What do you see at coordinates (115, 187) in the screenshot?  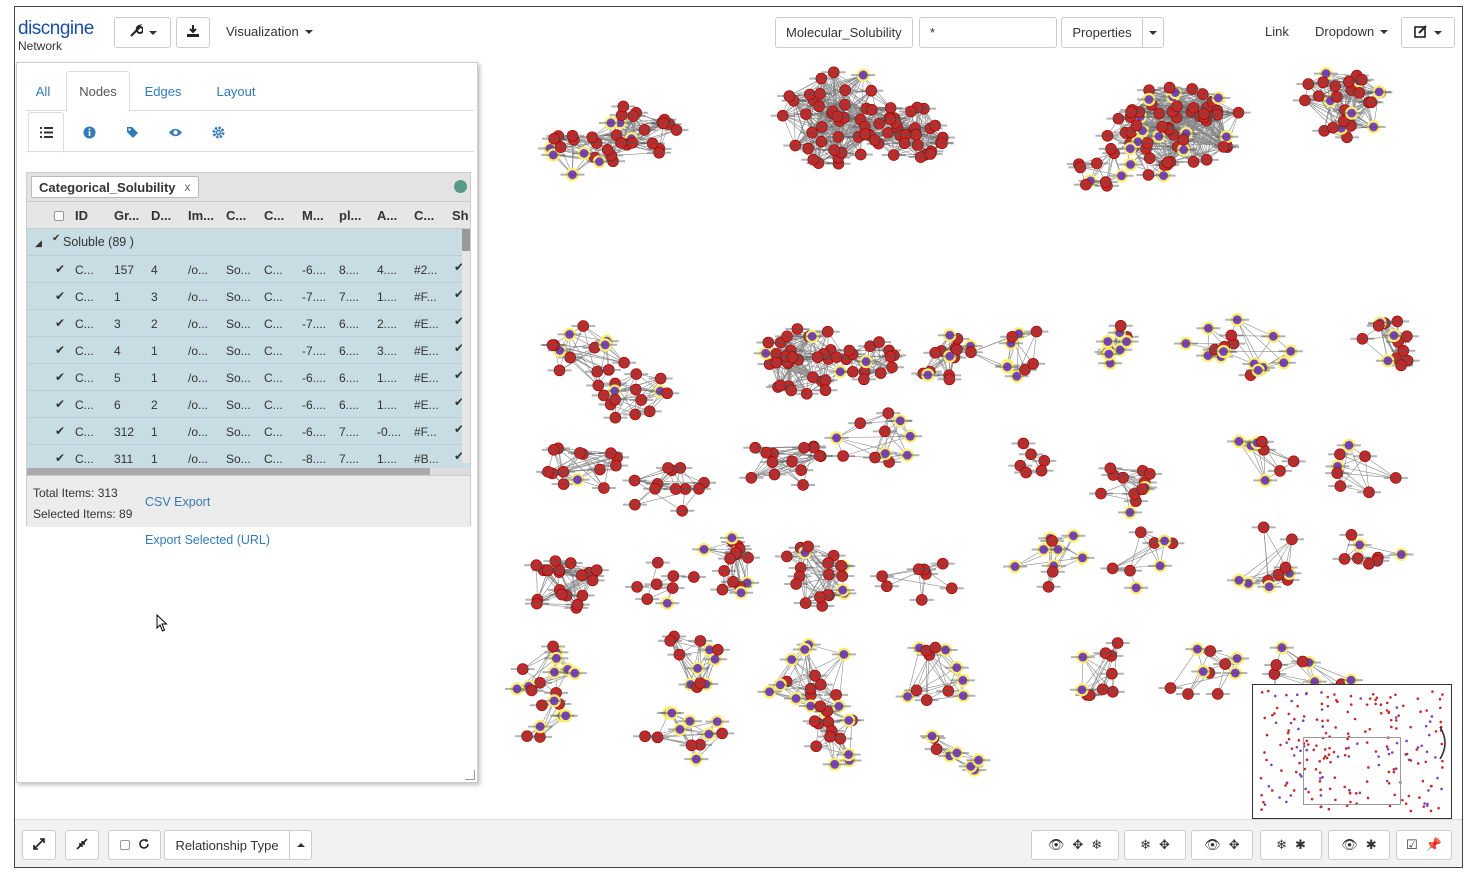 I see `group-by-chip: Categorical_Solubility x` at bounding box center [115, 187].